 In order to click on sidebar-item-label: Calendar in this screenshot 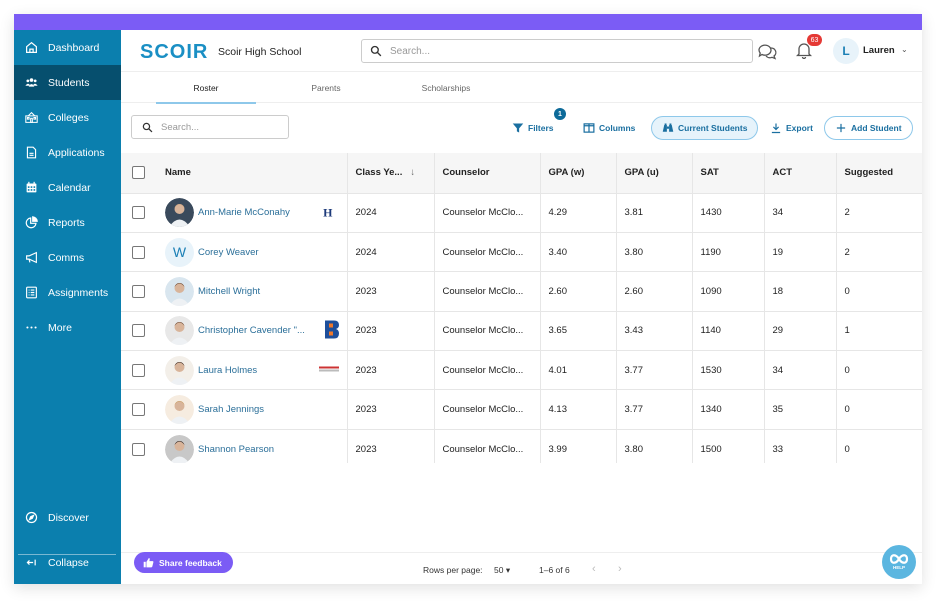, I will do `click(69, 187)`.